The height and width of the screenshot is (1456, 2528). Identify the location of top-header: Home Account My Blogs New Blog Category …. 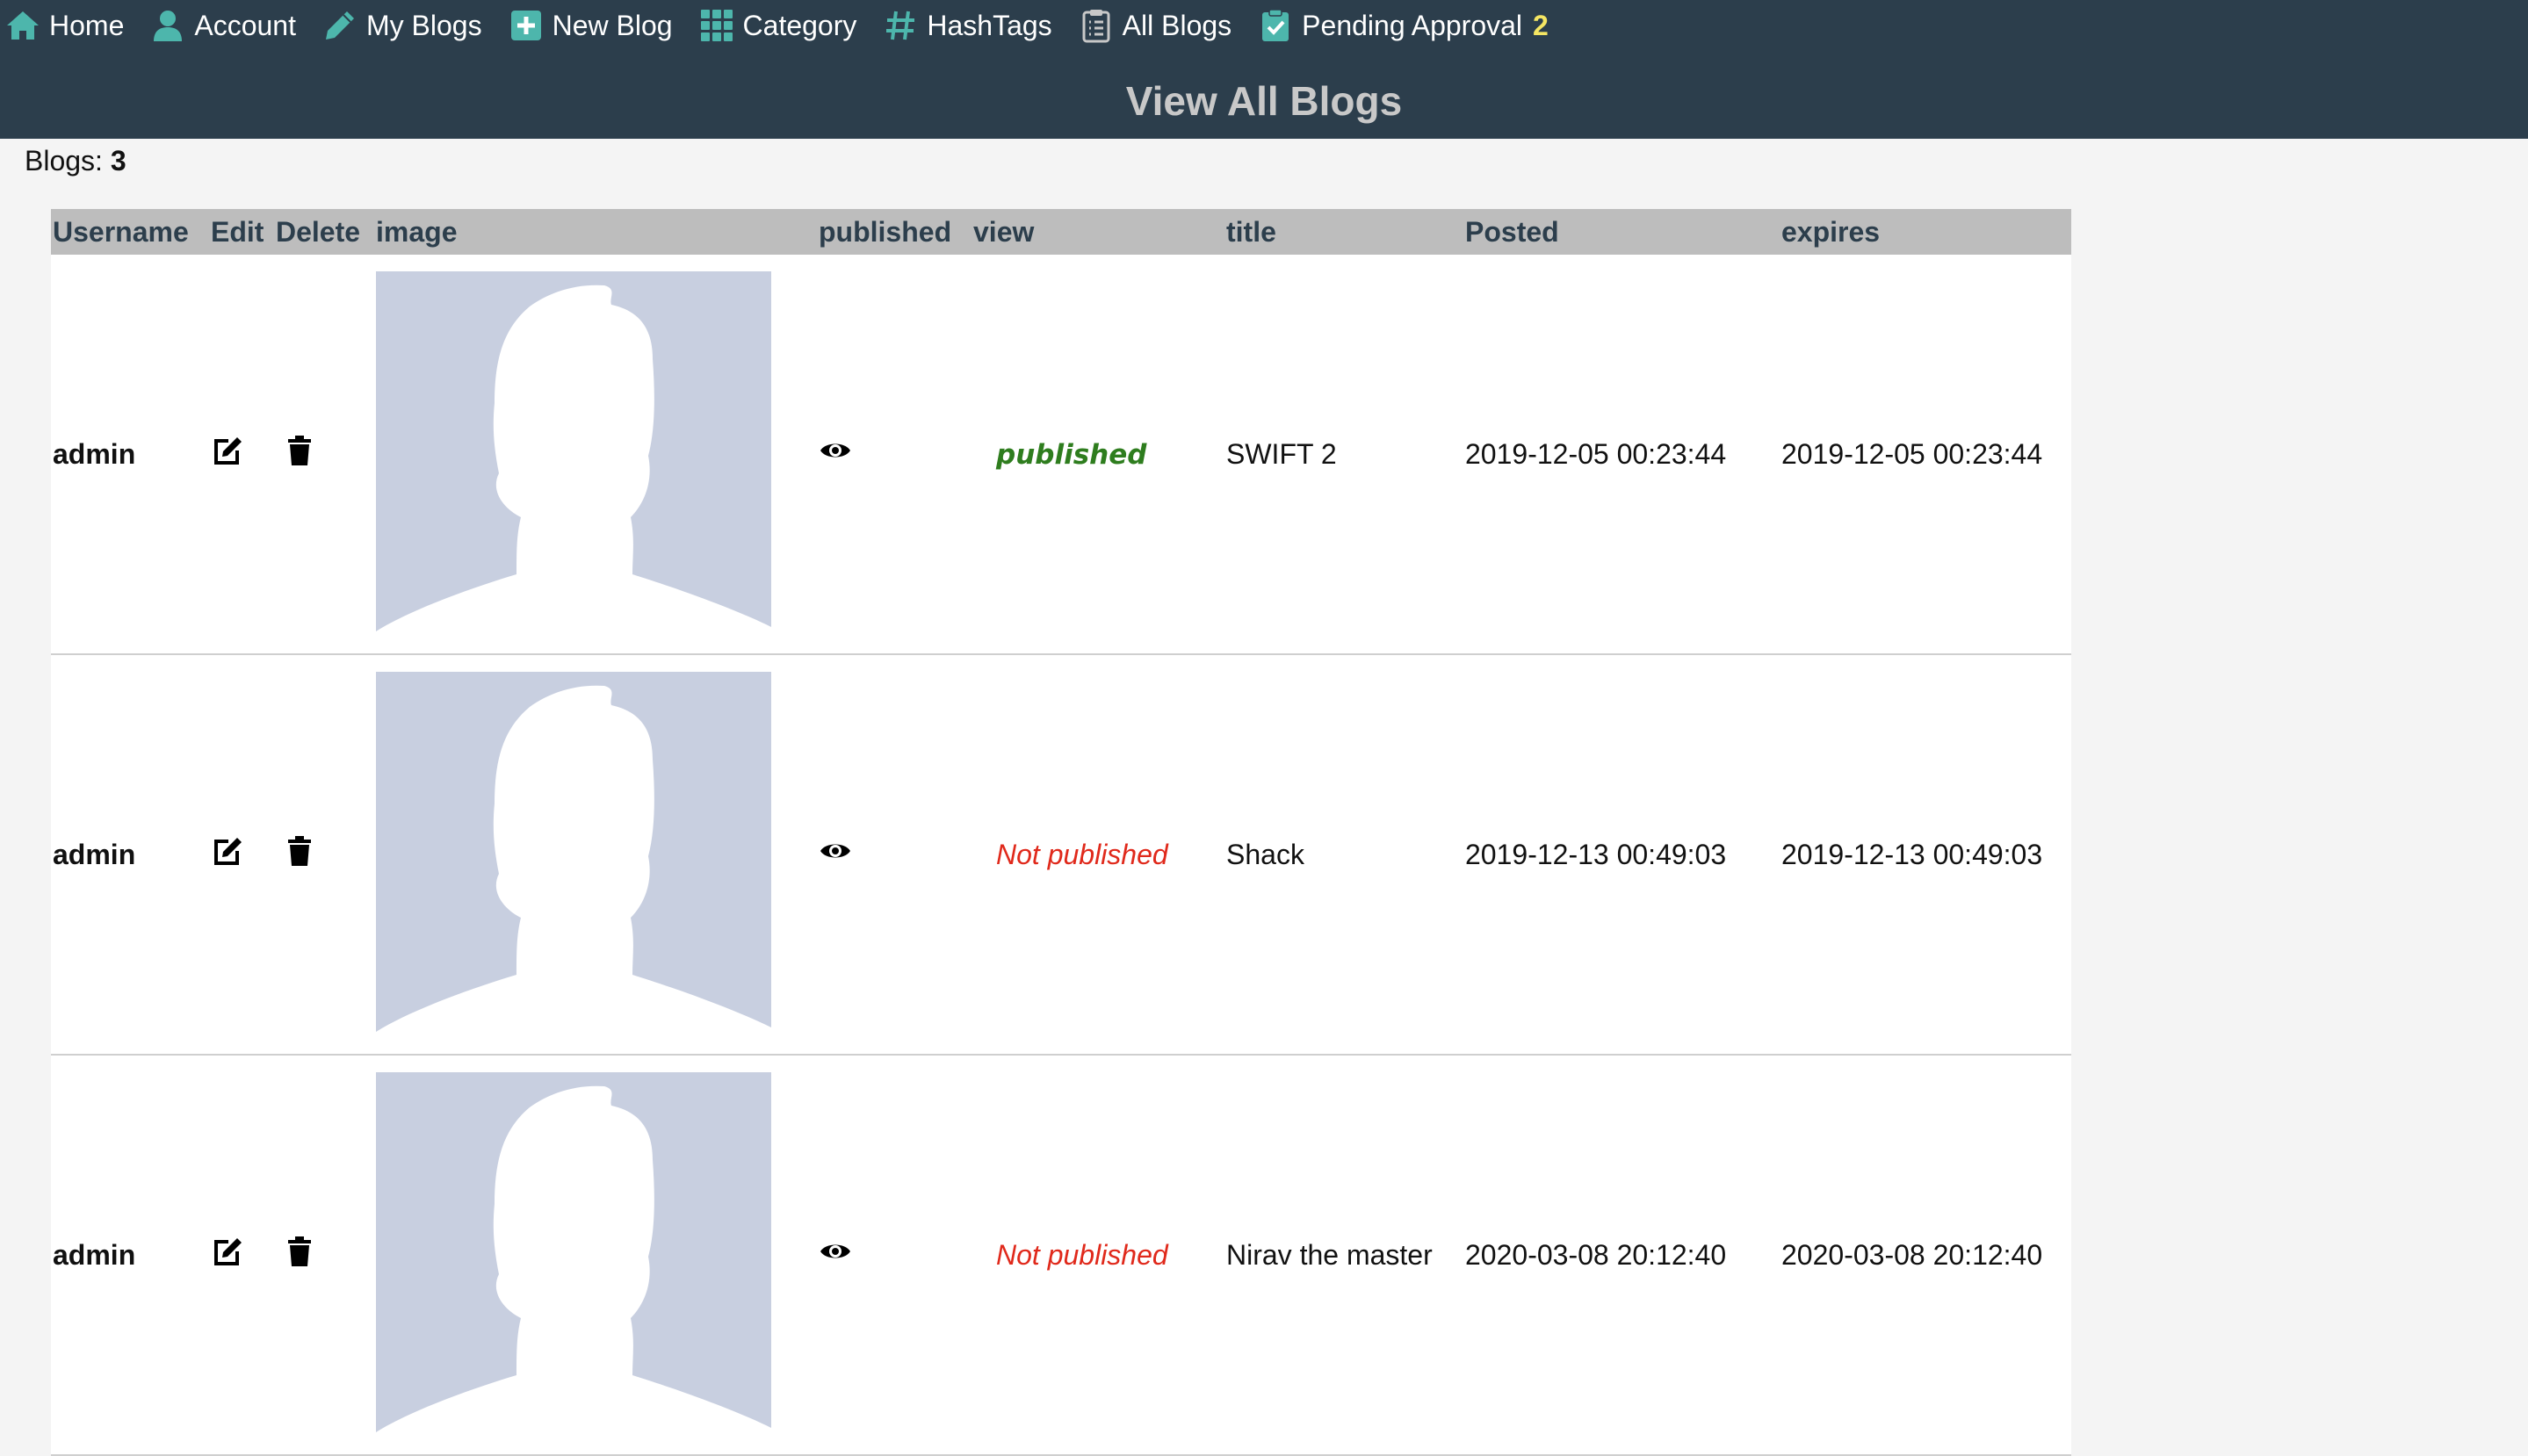
(1264, 69).